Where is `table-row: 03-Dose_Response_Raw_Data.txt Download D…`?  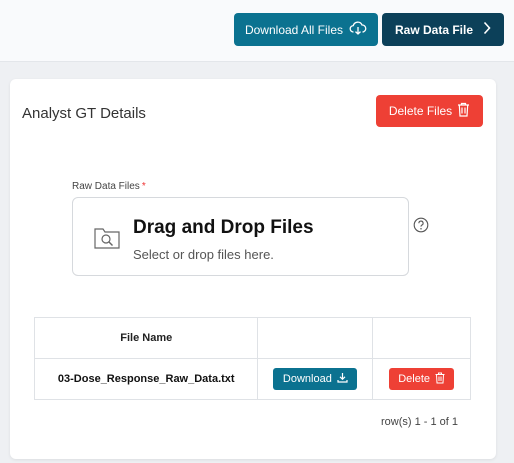 table-row: 03-Dose_Response_Raw_Data.txt Download D… is located at coordinates (252, 379).